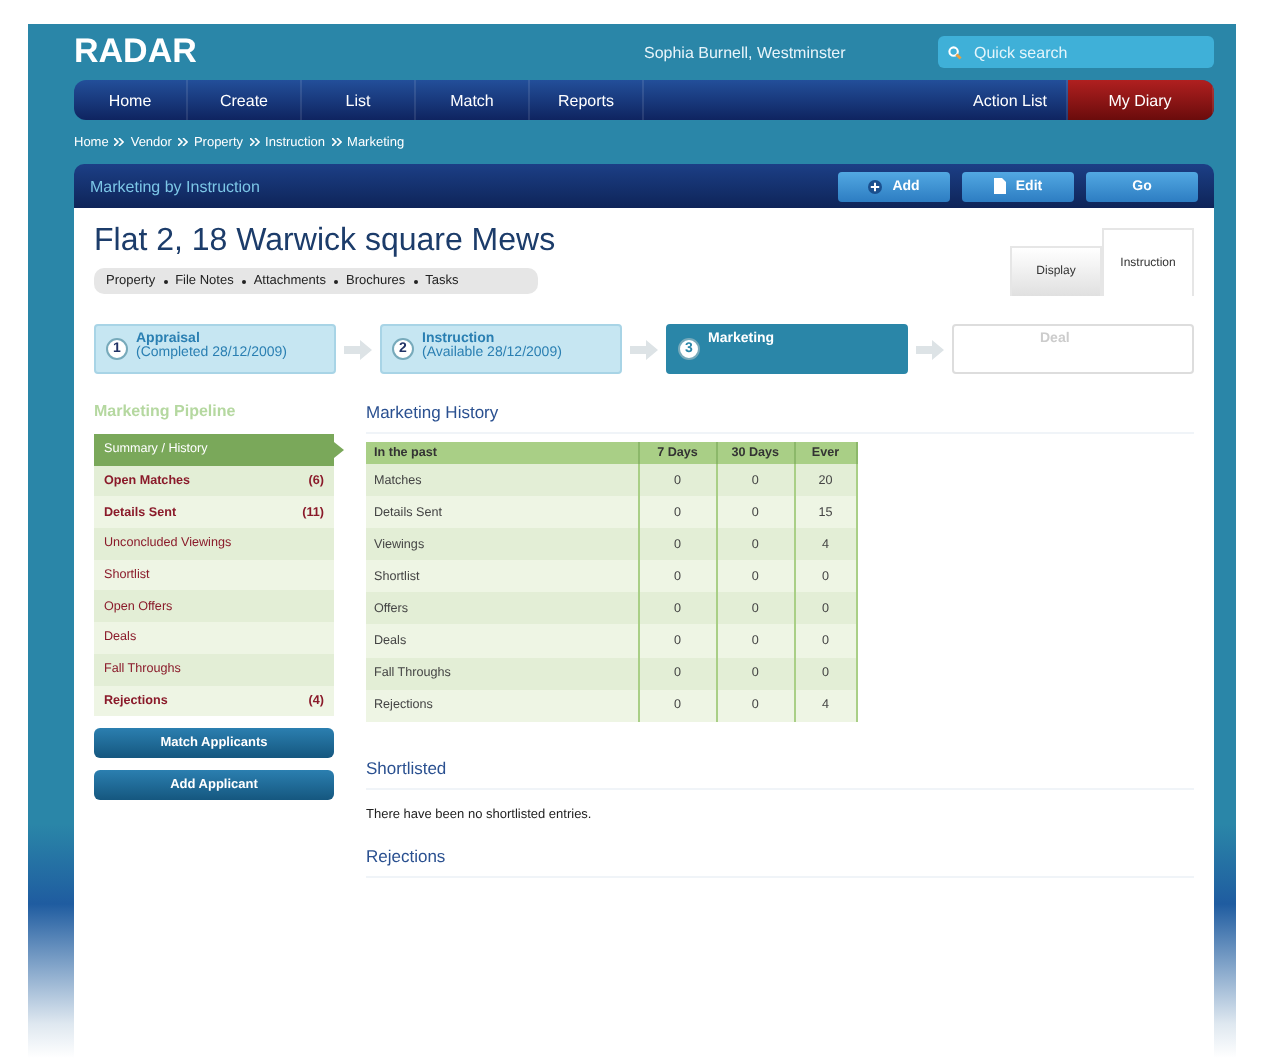 This screenshot has width=1286, height=1058. What do you see at coordinates (587, 100) in the screenshot?
I see `nav-item: Reports` at bounding box center [587, 100].